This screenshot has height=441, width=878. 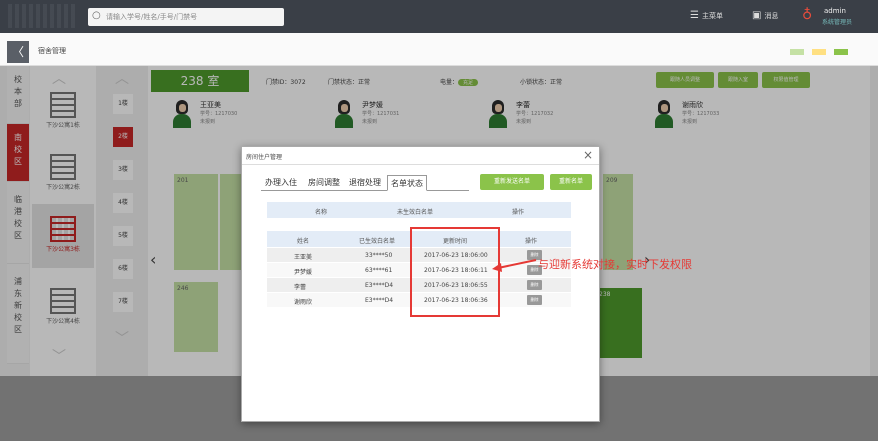 I want to click on highlight-box, so click(x=455, y=272).